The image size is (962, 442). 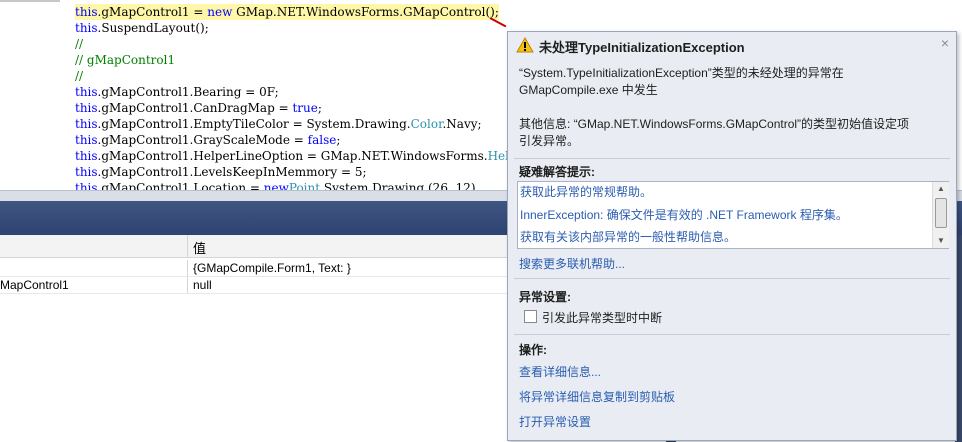 What do you see at coordinates (602, 317) in the screenshot?
I see `break-on-exception-label: 引发此异常类型时中断` at bounding box center [602, 317].